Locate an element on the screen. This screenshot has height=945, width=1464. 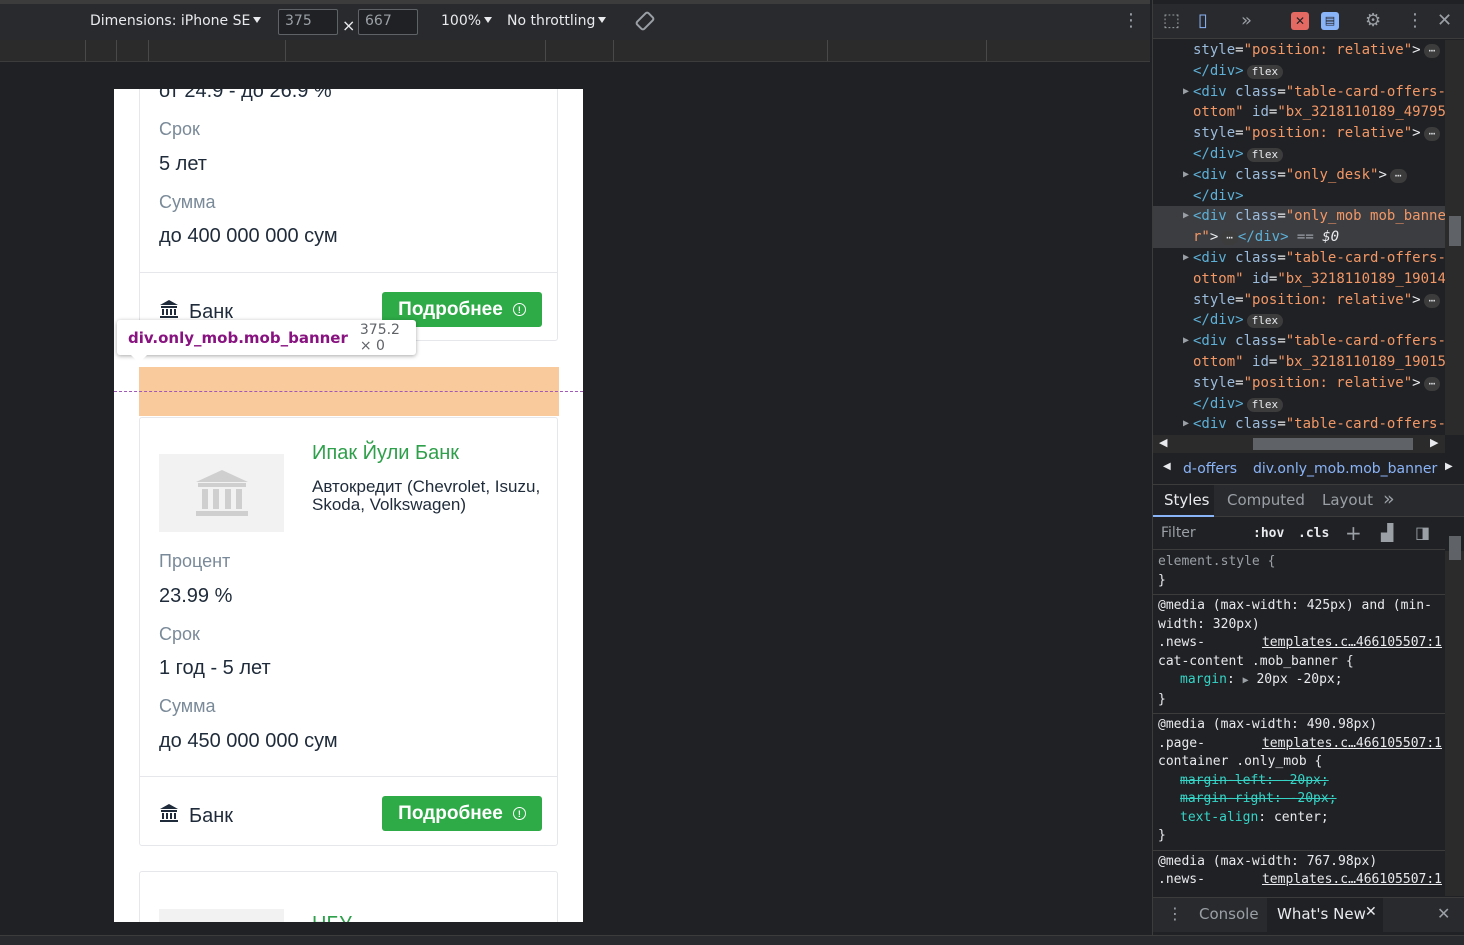
css-declaration-overridden: margin-left: -20px; is located at coordinates (1299, 781).